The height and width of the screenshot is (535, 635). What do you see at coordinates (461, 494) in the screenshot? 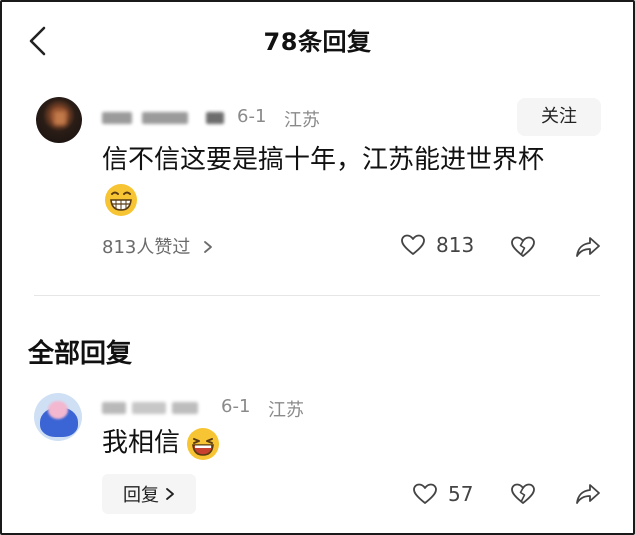
I see `reply-like-count: 57` at bounding box center [461, 494].